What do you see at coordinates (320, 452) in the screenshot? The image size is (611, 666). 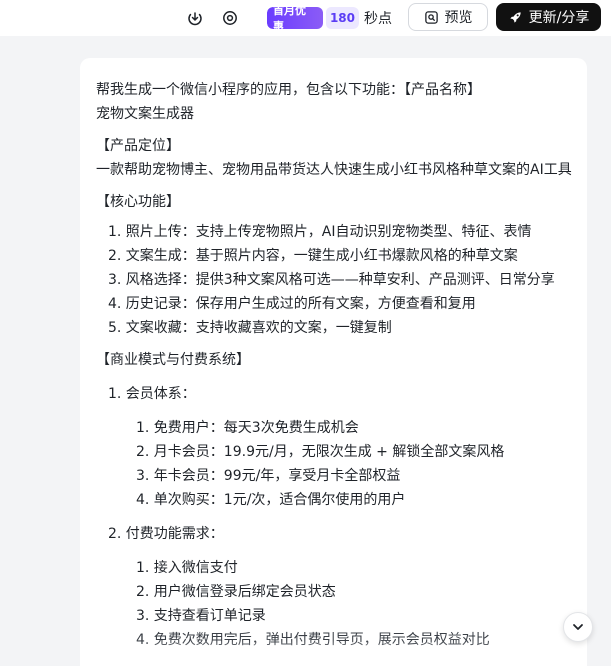 I see `list-item: 2. 月卡会员：19.9元/月，无限次生成 + 解锁全部文案风格` at bounding box center [320, 452].